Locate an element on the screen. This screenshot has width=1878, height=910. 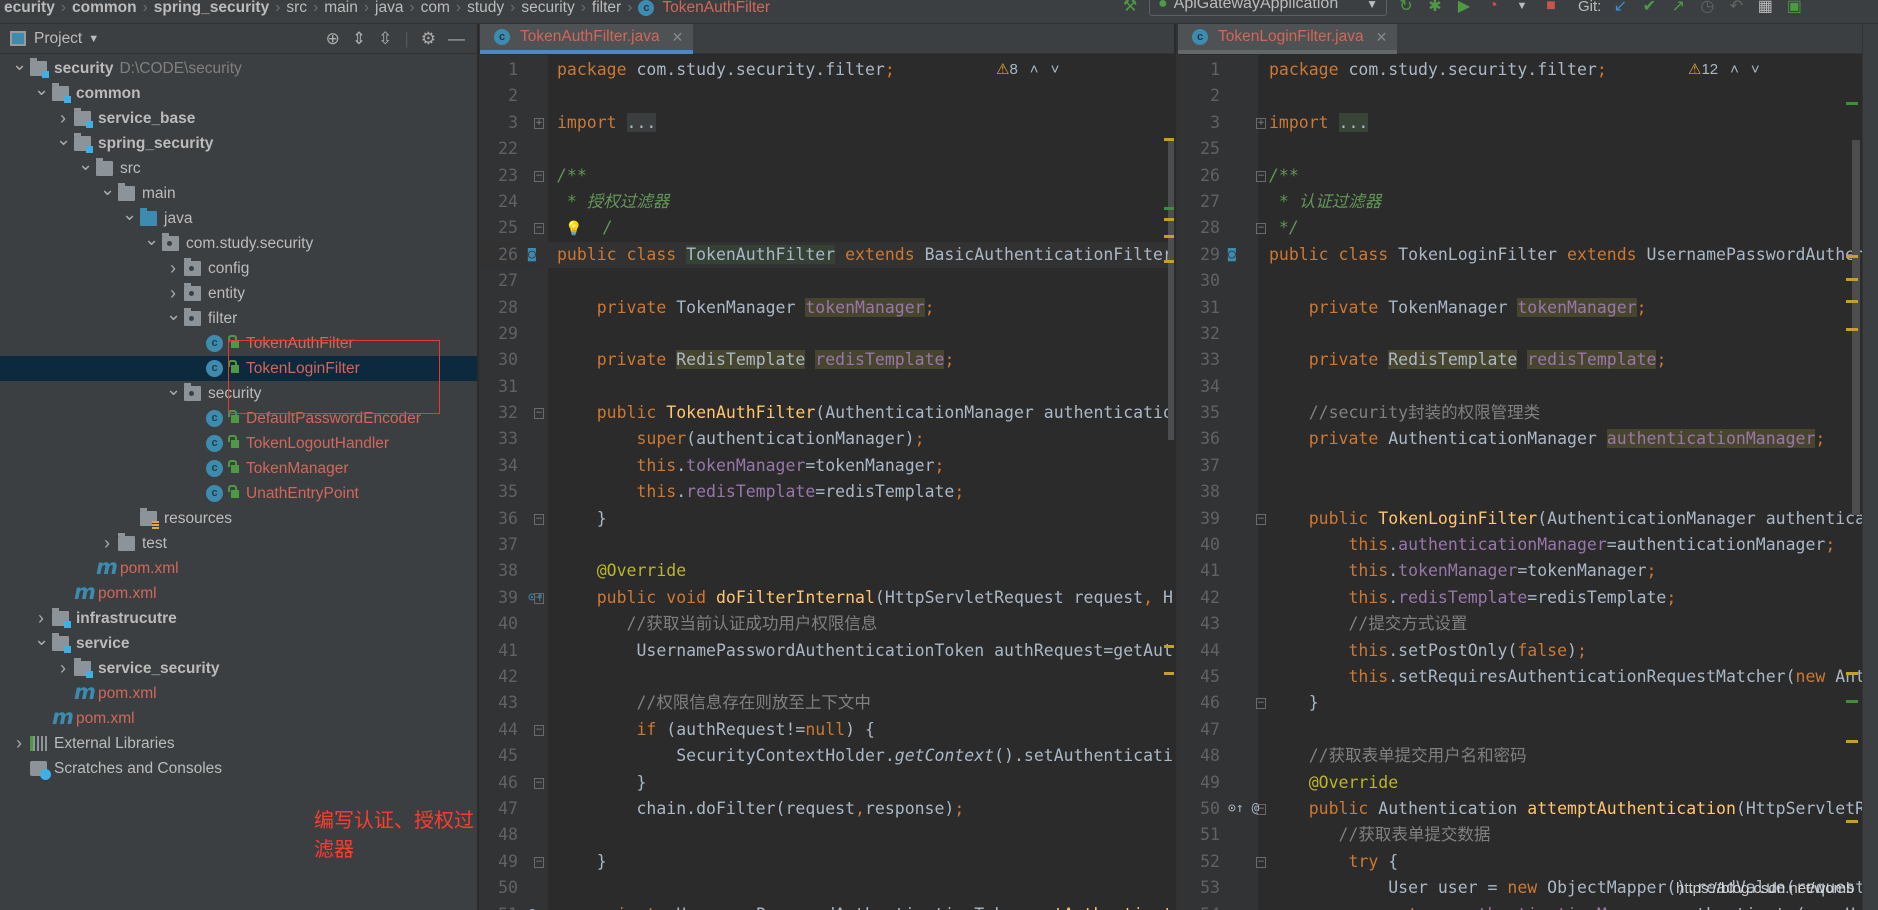
code-line: 40 //获取当前认证成功用户权限信息 is located at coordinates (827, 624).